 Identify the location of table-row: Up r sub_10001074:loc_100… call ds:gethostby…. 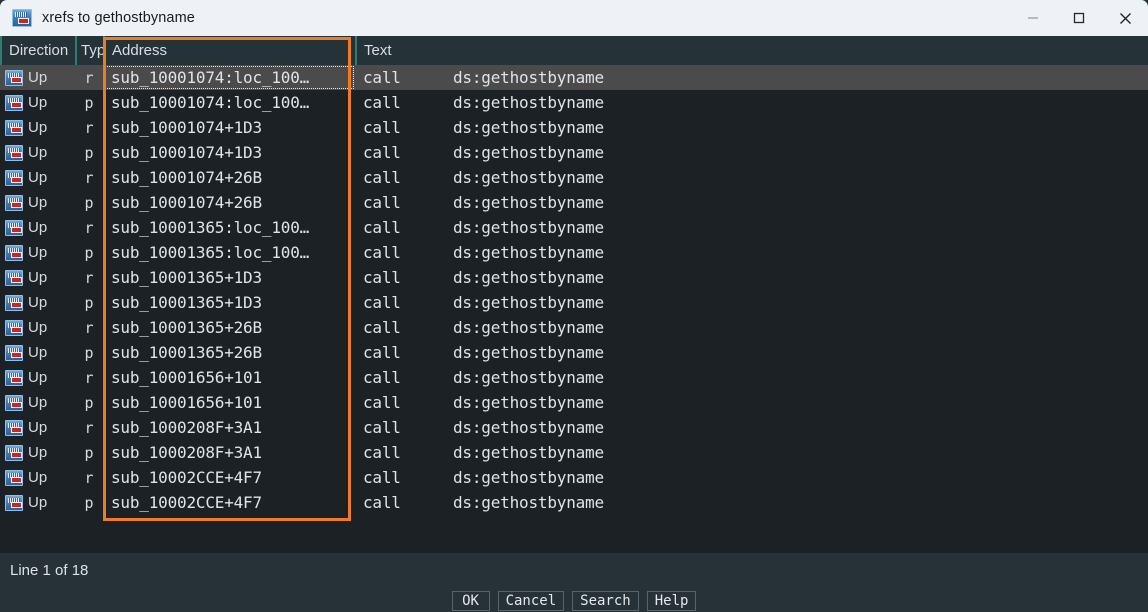
(574, 77).